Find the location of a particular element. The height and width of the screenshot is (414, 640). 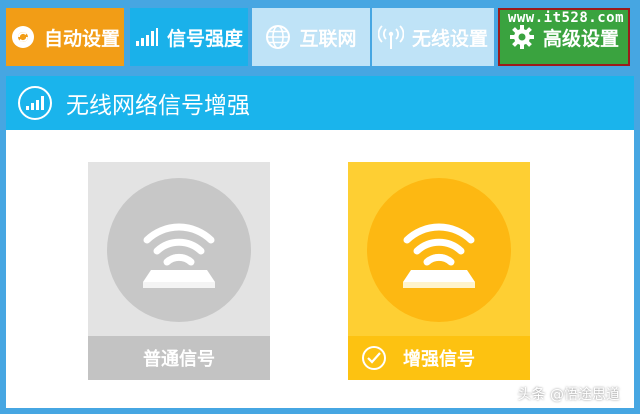

option-label: 普通信号 is located at coordinates (179, 359).